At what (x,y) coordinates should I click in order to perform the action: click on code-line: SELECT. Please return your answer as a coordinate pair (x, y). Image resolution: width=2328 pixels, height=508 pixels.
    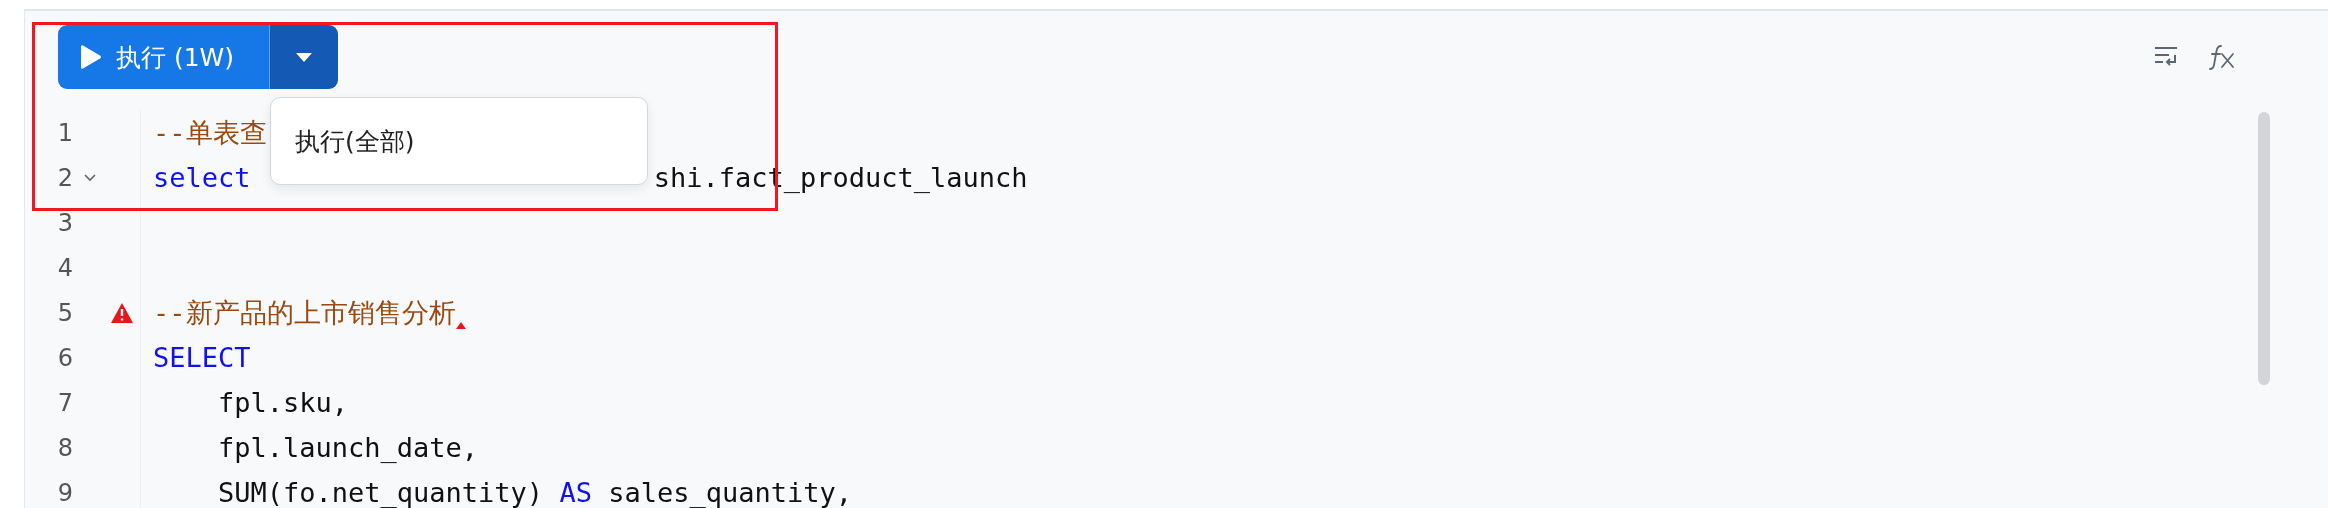
    Looking at the image, I should click on (202, 358).